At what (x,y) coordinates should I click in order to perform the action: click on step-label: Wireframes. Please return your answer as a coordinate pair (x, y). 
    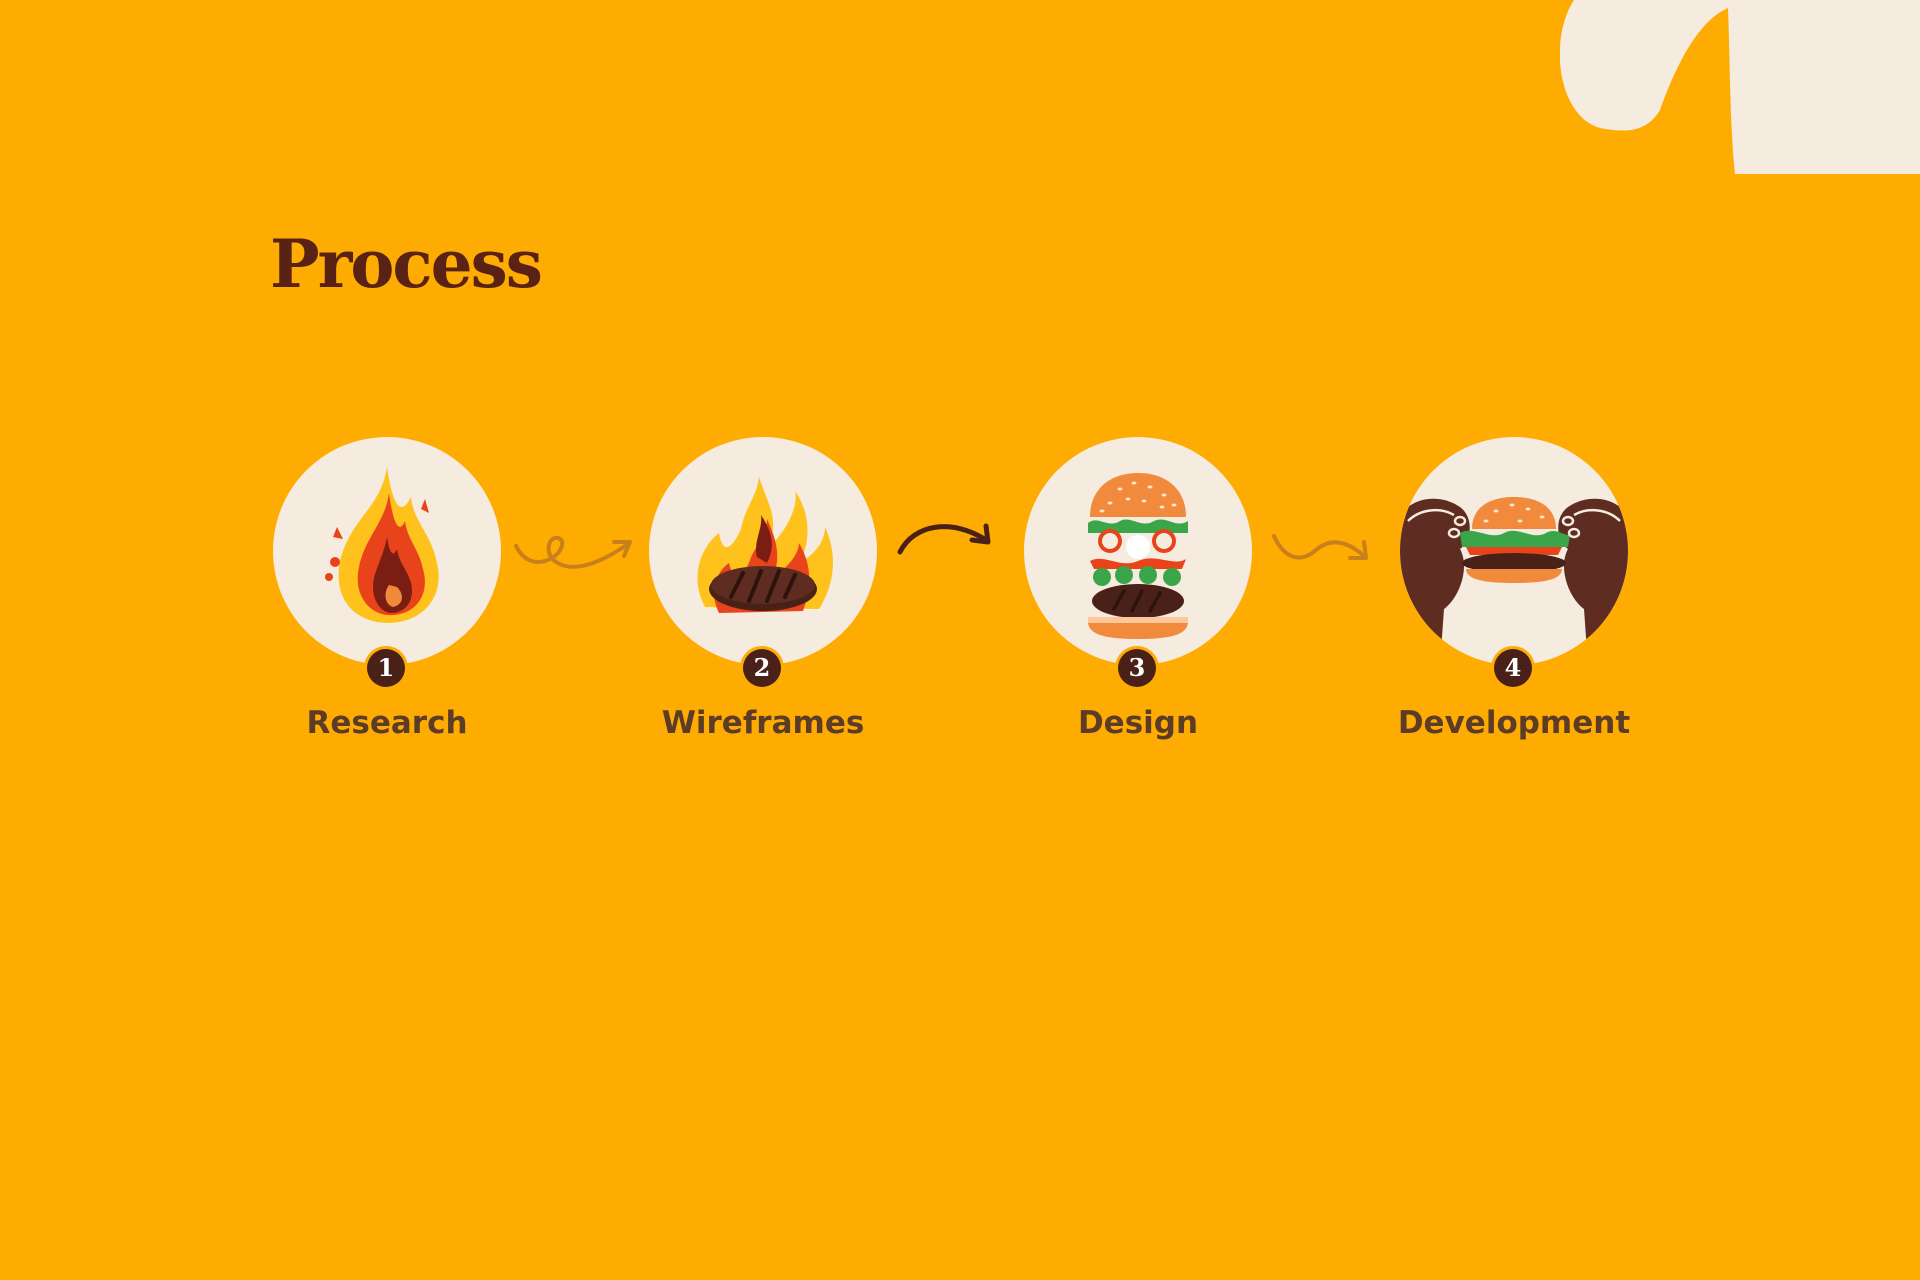
    Looking at the image, I should click on (763, 723).